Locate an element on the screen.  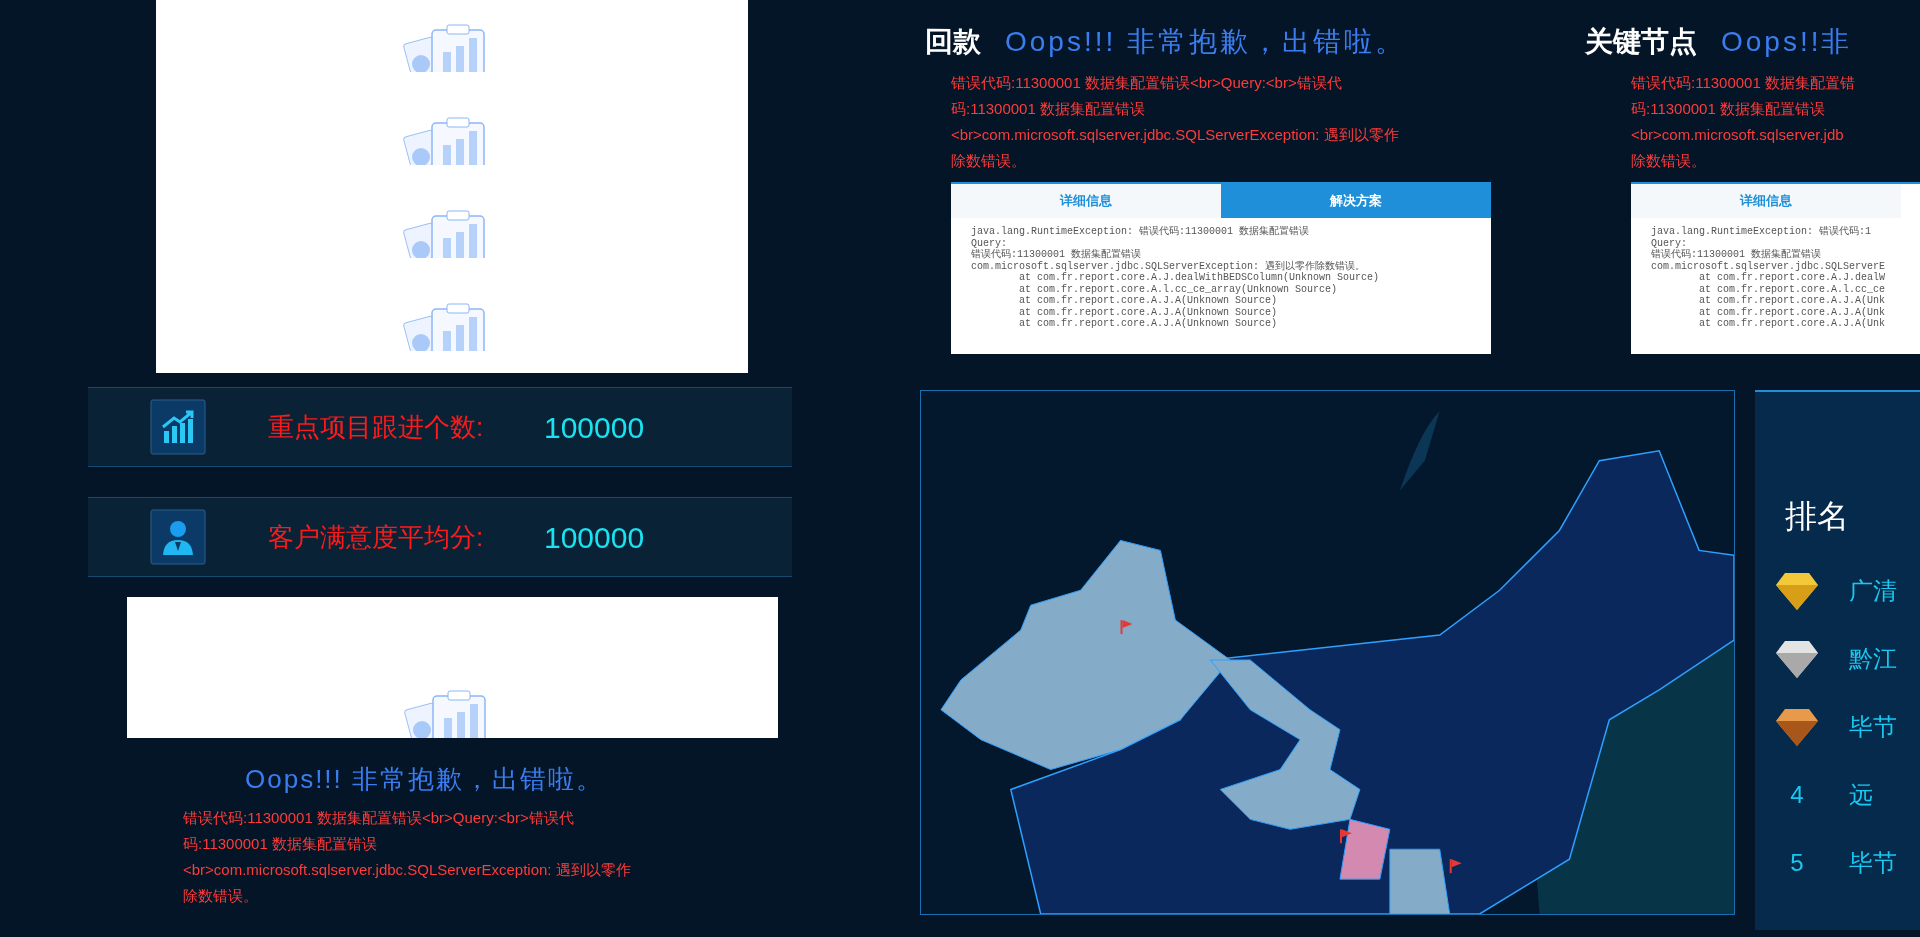
growth-chart-icon is located at coordinates (178, 427).